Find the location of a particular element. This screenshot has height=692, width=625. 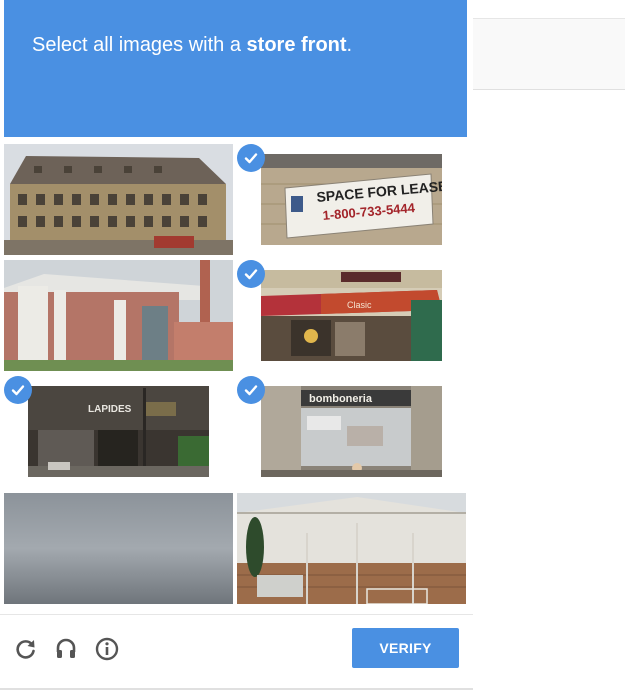

captcha-tile-6: bomboneria is located at coordinates (351, 431).